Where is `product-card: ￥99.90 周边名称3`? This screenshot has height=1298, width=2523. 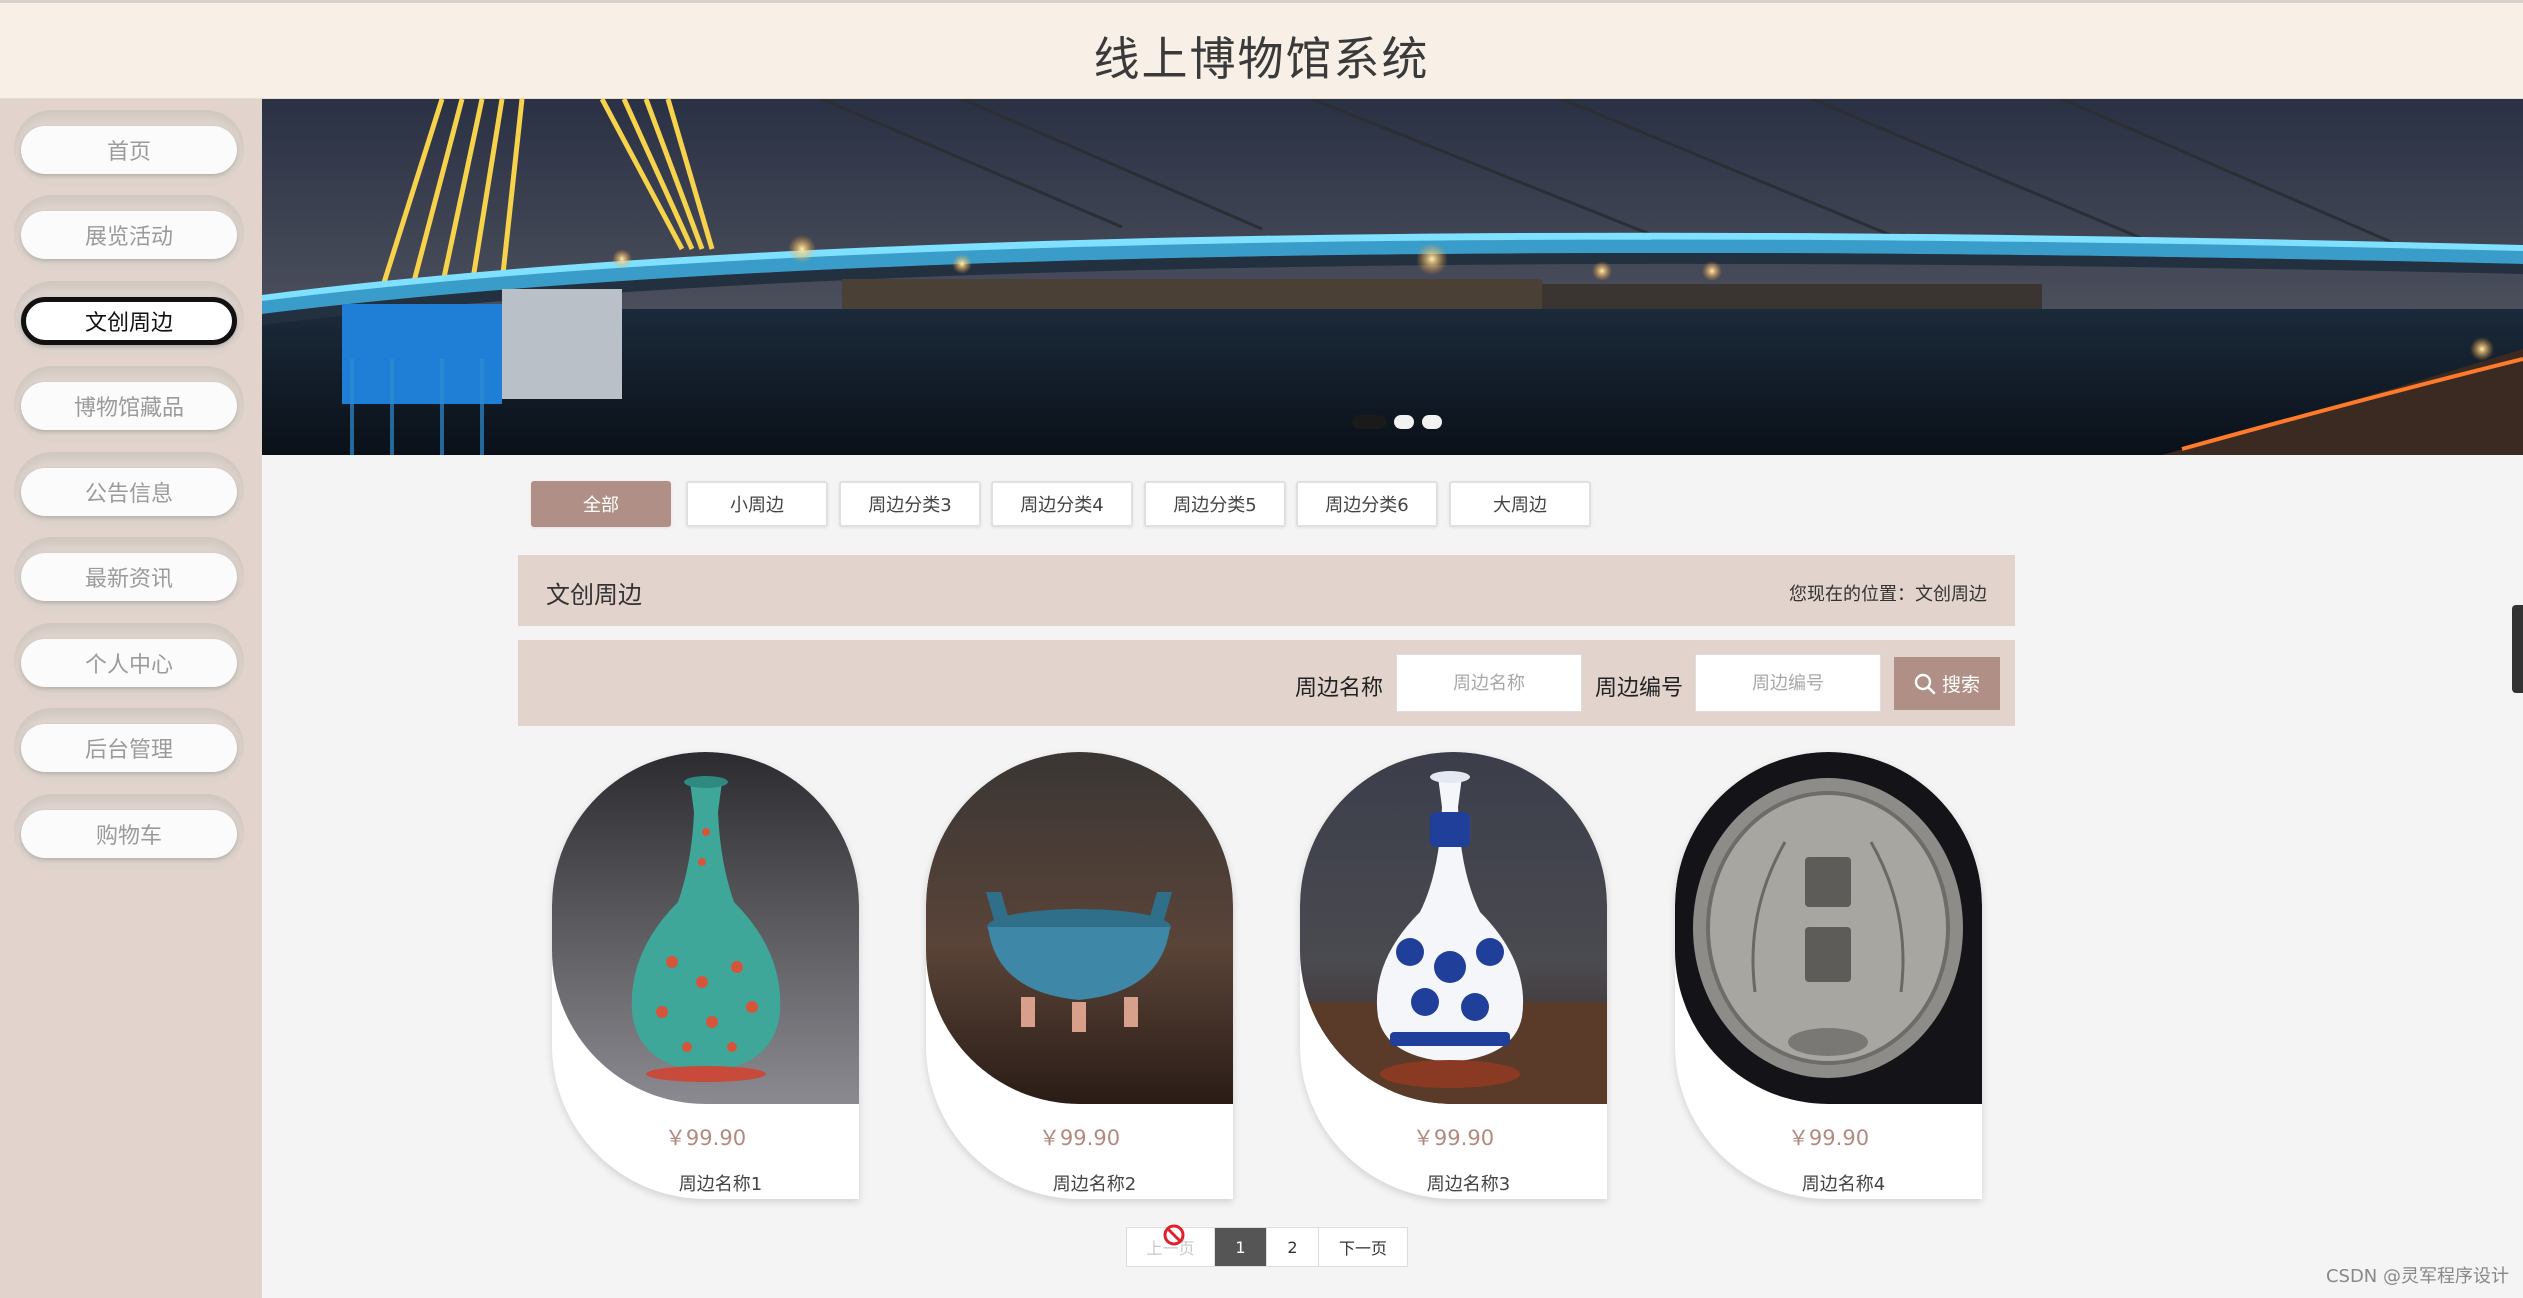
product-card: ￥99.90 周边名称3 is located at coordinates (1453, 975).